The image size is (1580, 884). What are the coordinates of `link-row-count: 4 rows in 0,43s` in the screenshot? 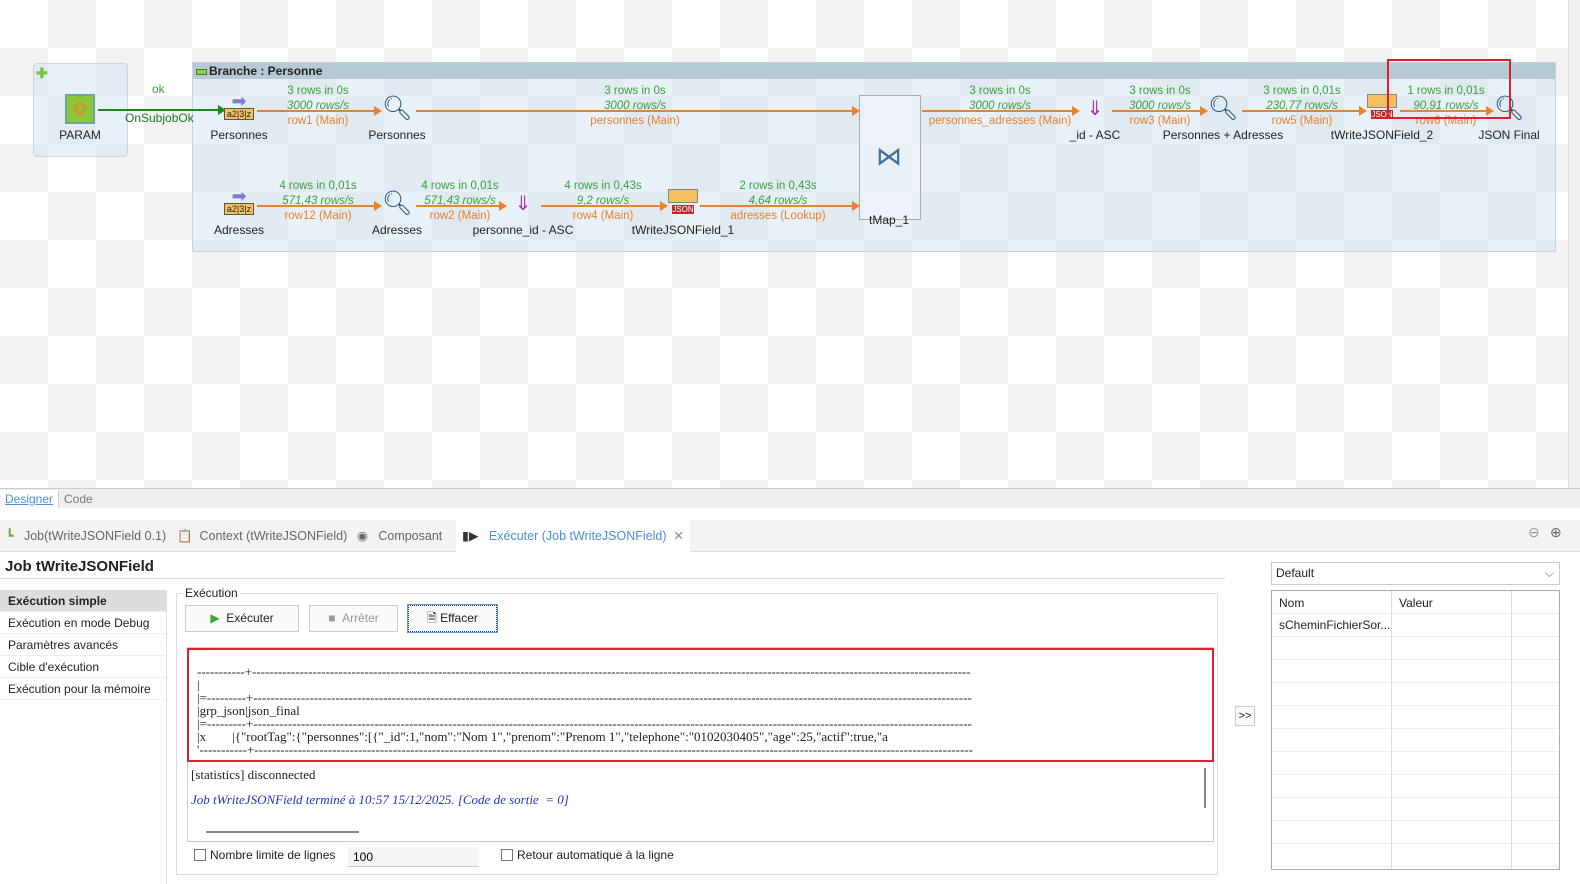 It's located at (603, 186).